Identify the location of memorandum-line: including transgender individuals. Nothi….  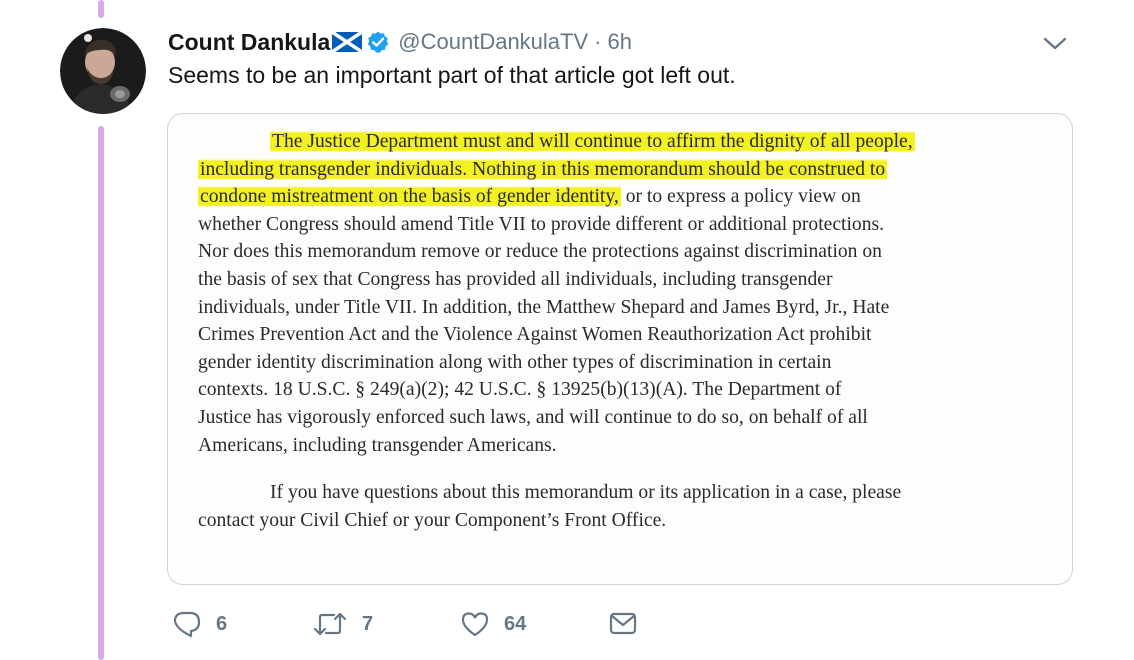
(628, 170).